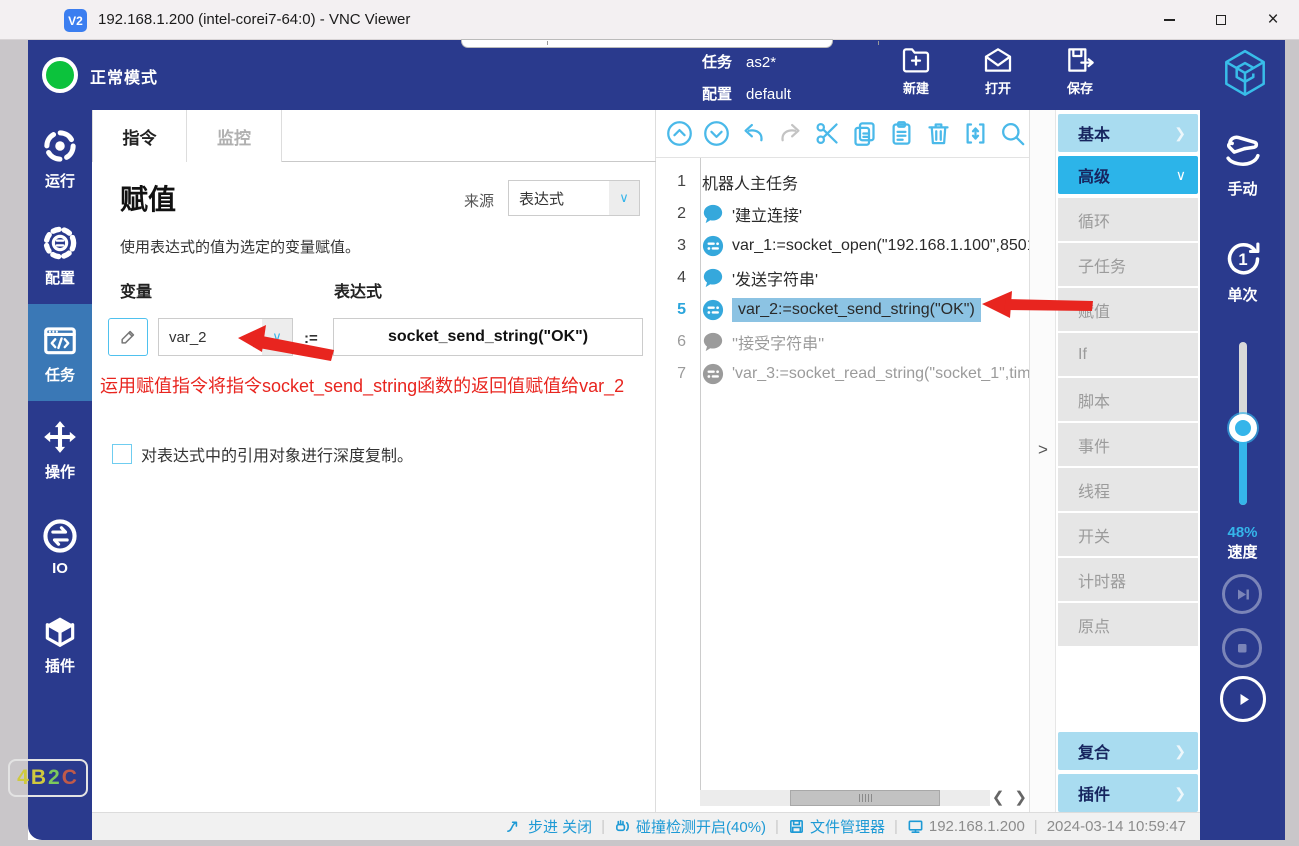 This screenshot has width=1299, height=846. I want to click on deep-copy-checkbox, so click(122, 454).